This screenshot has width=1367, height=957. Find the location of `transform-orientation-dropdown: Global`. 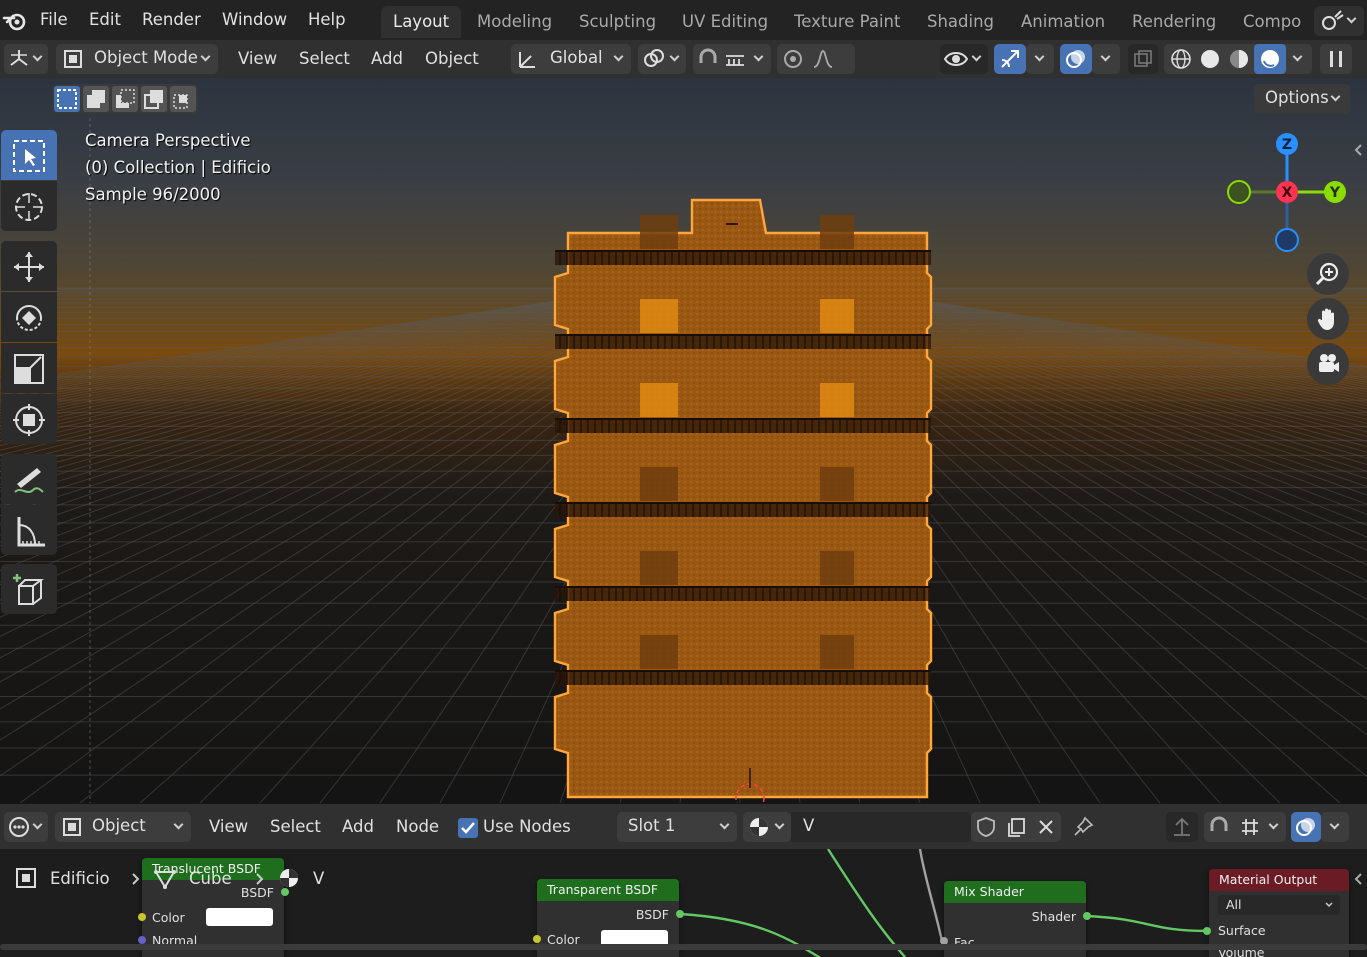

transform-orientation-dropdown: Global is located at coordinates (571, 59).